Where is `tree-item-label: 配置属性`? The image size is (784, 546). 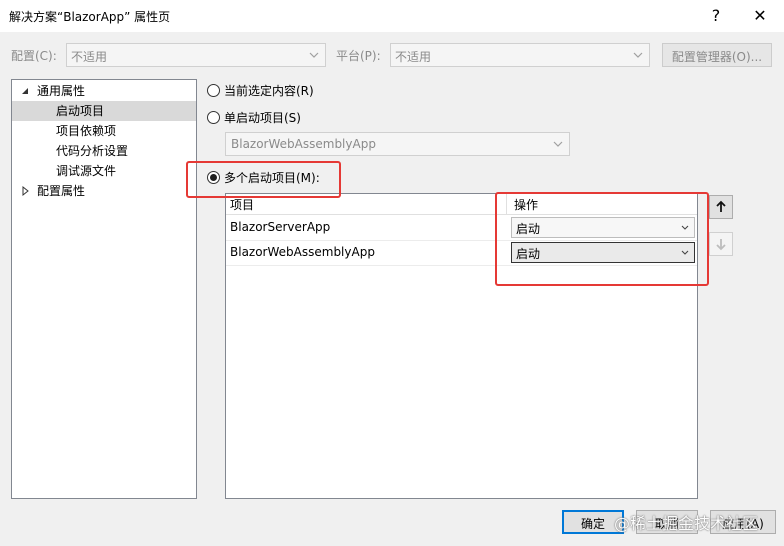
tree-item-label: 配置属性 is located at coordinates (61, 191).